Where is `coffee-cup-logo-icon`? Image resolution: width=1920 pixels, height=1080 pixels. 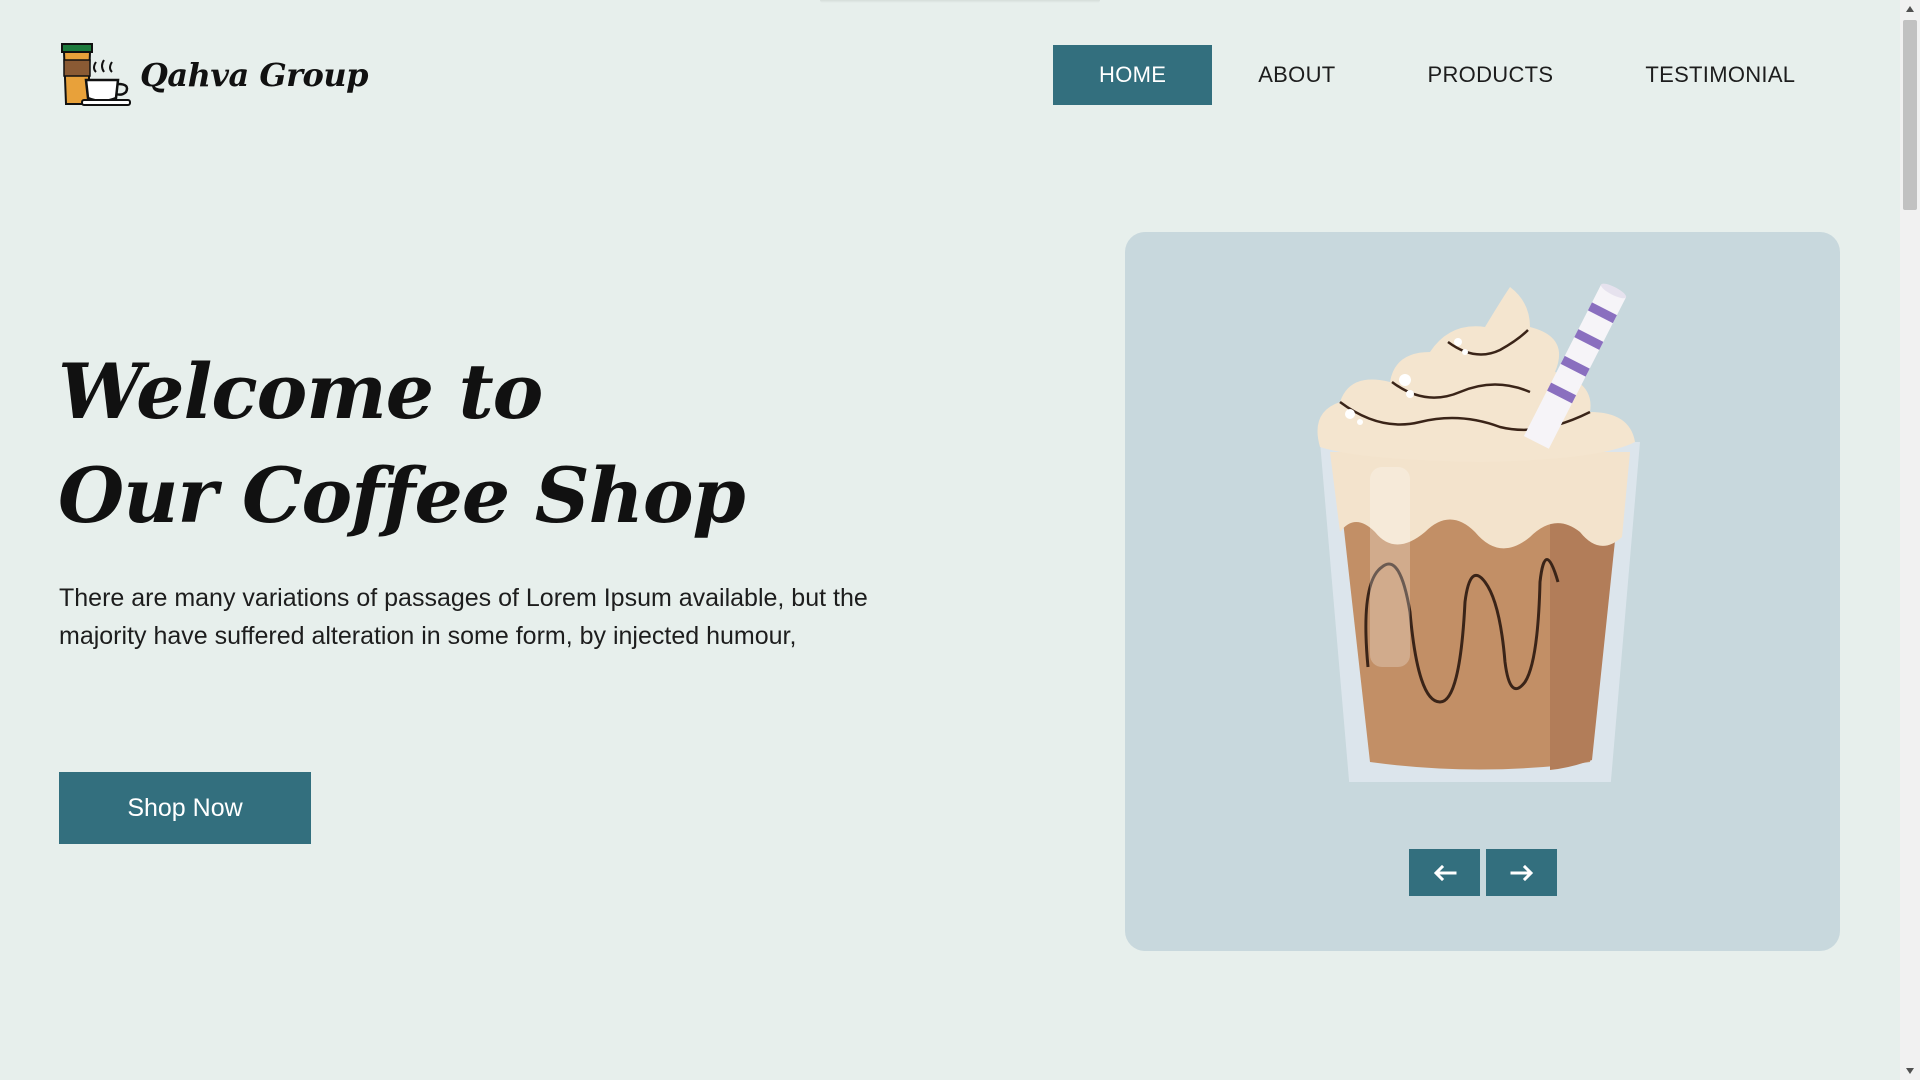
coffee-cup-logo-icon is located at coordinates (96, 74).